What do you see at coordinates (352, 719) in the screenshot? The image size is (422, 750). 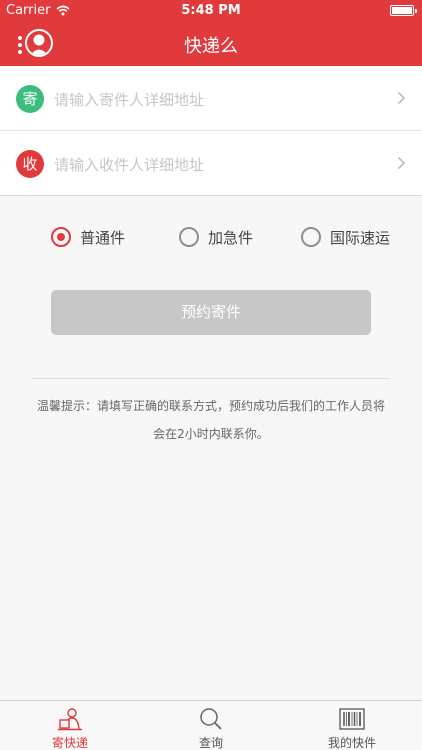 I see `barcode-icon` at bounding box center [352, 719].